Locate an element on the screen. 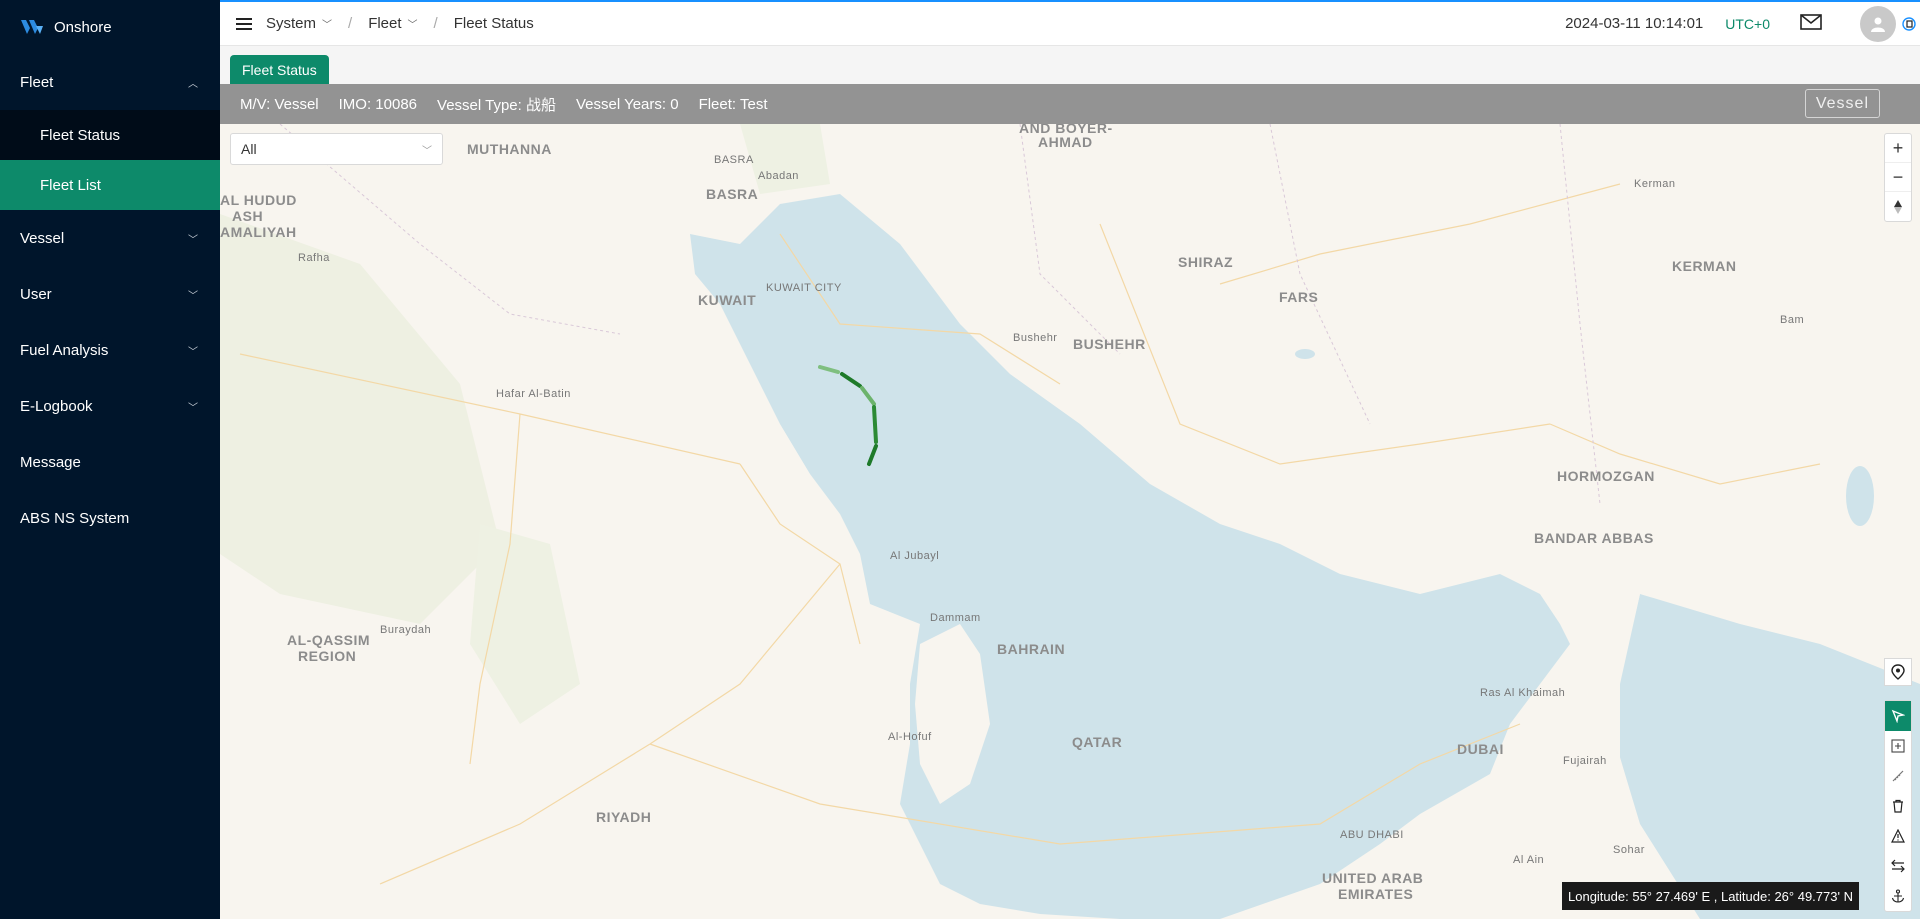 This screenshot has width=1920, height=919. label-amaliyah: AMALIYAH is located at coordinates (258, 232).